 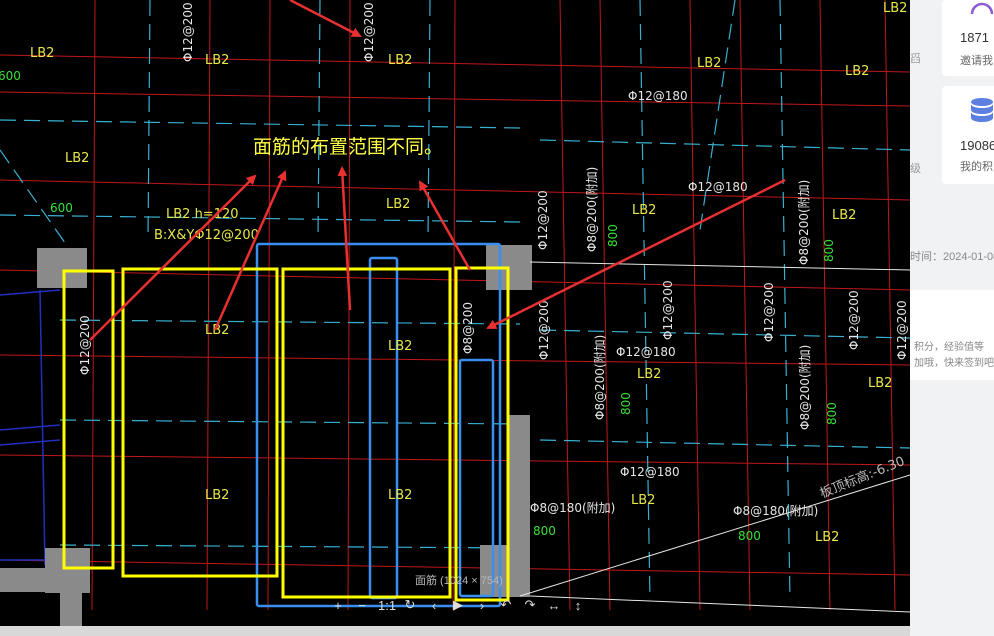 What do you see at coordinates (468, 328) in the screenshot?
I see `rebar-label: Φ8@200` at bounding box center [468, 328].